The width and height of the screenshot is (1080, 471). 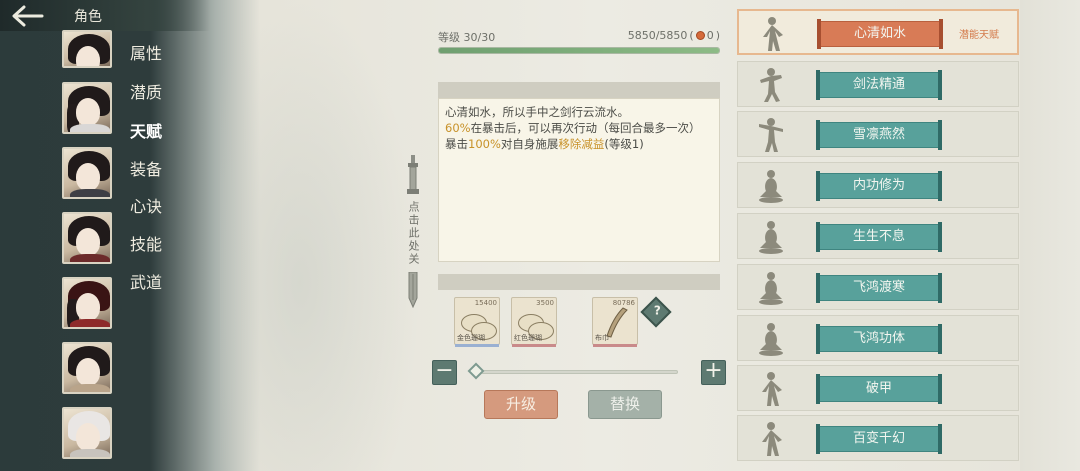 What do you see at coordinates (521, 404) in the screenshot?
I see `upgrade-button: 升级` at bounding box center [521, 404].